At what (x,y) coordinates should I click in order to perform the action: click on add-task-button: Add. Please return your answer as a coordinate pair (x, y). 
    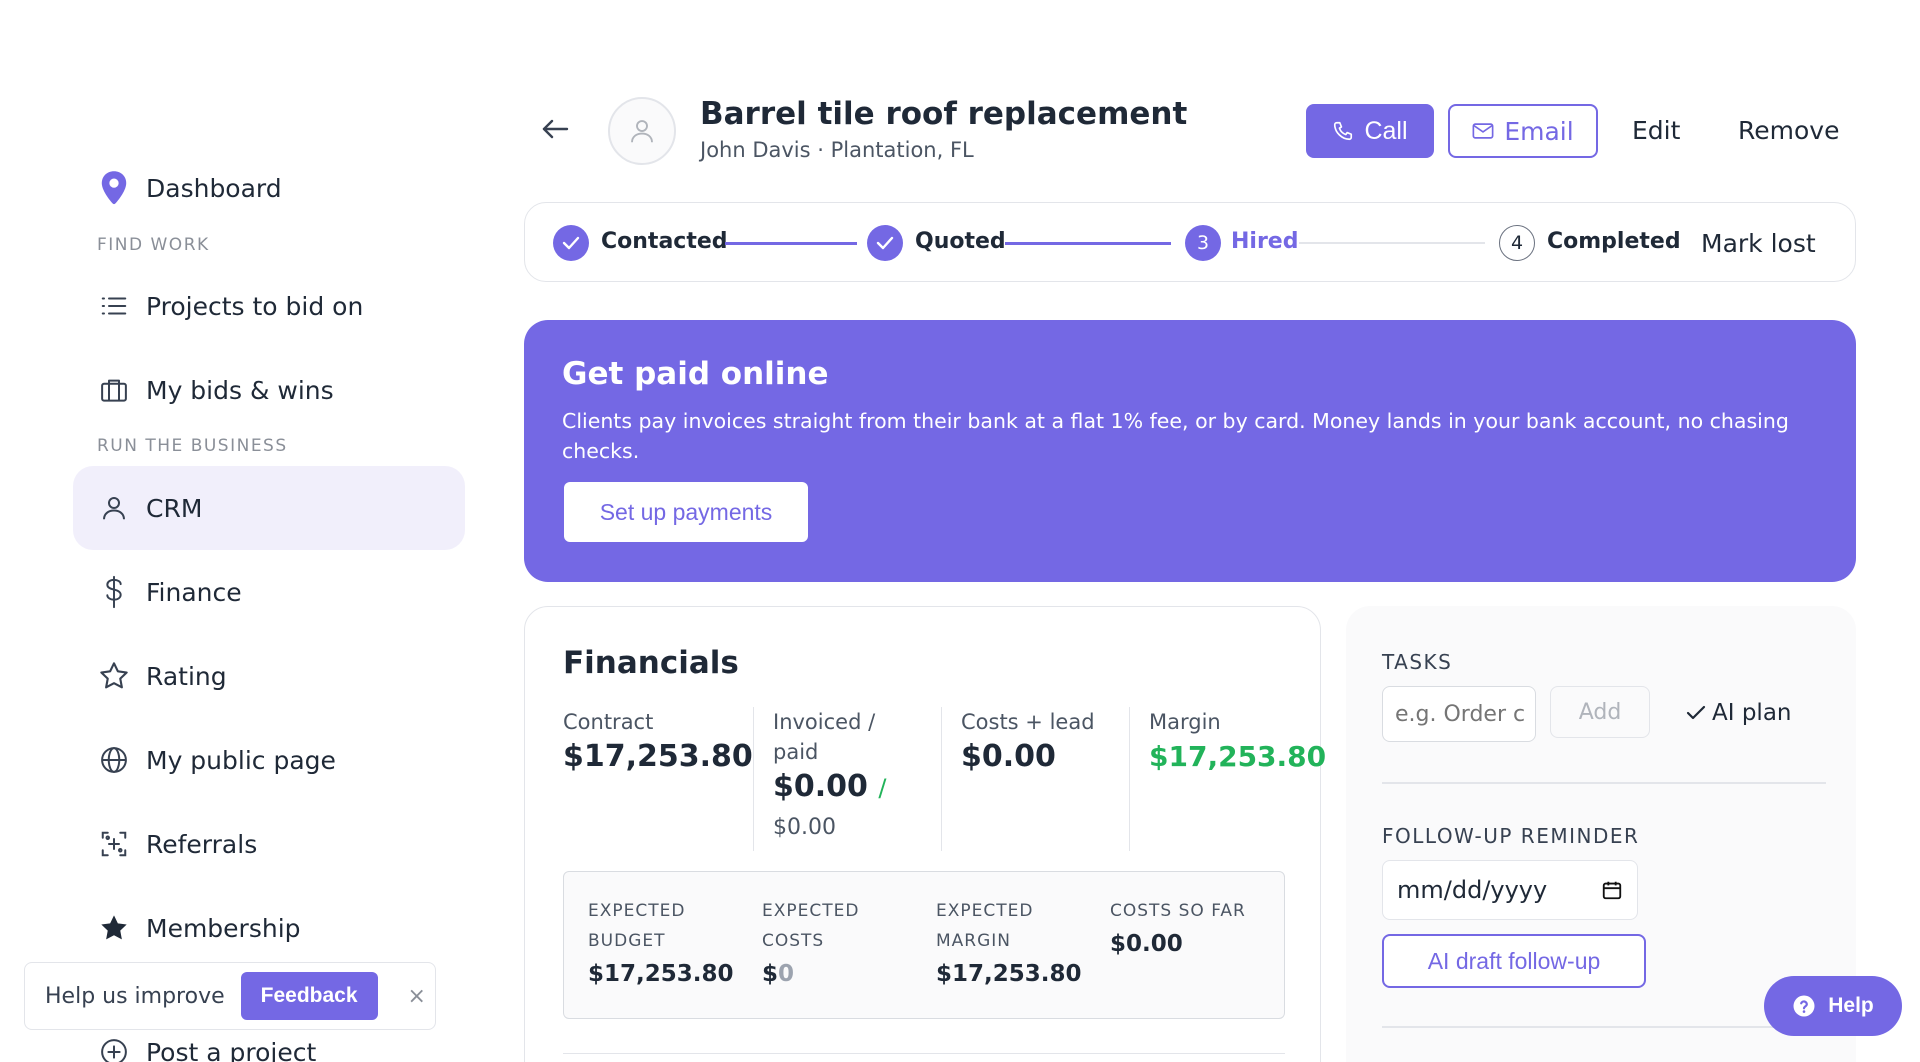
    Looking at the image, I should click on (1600, 712).